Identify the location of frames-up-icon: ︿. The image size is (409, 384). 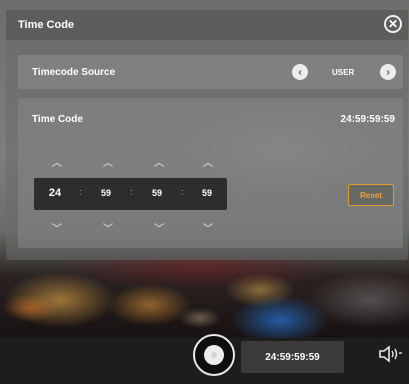
(208, 161).